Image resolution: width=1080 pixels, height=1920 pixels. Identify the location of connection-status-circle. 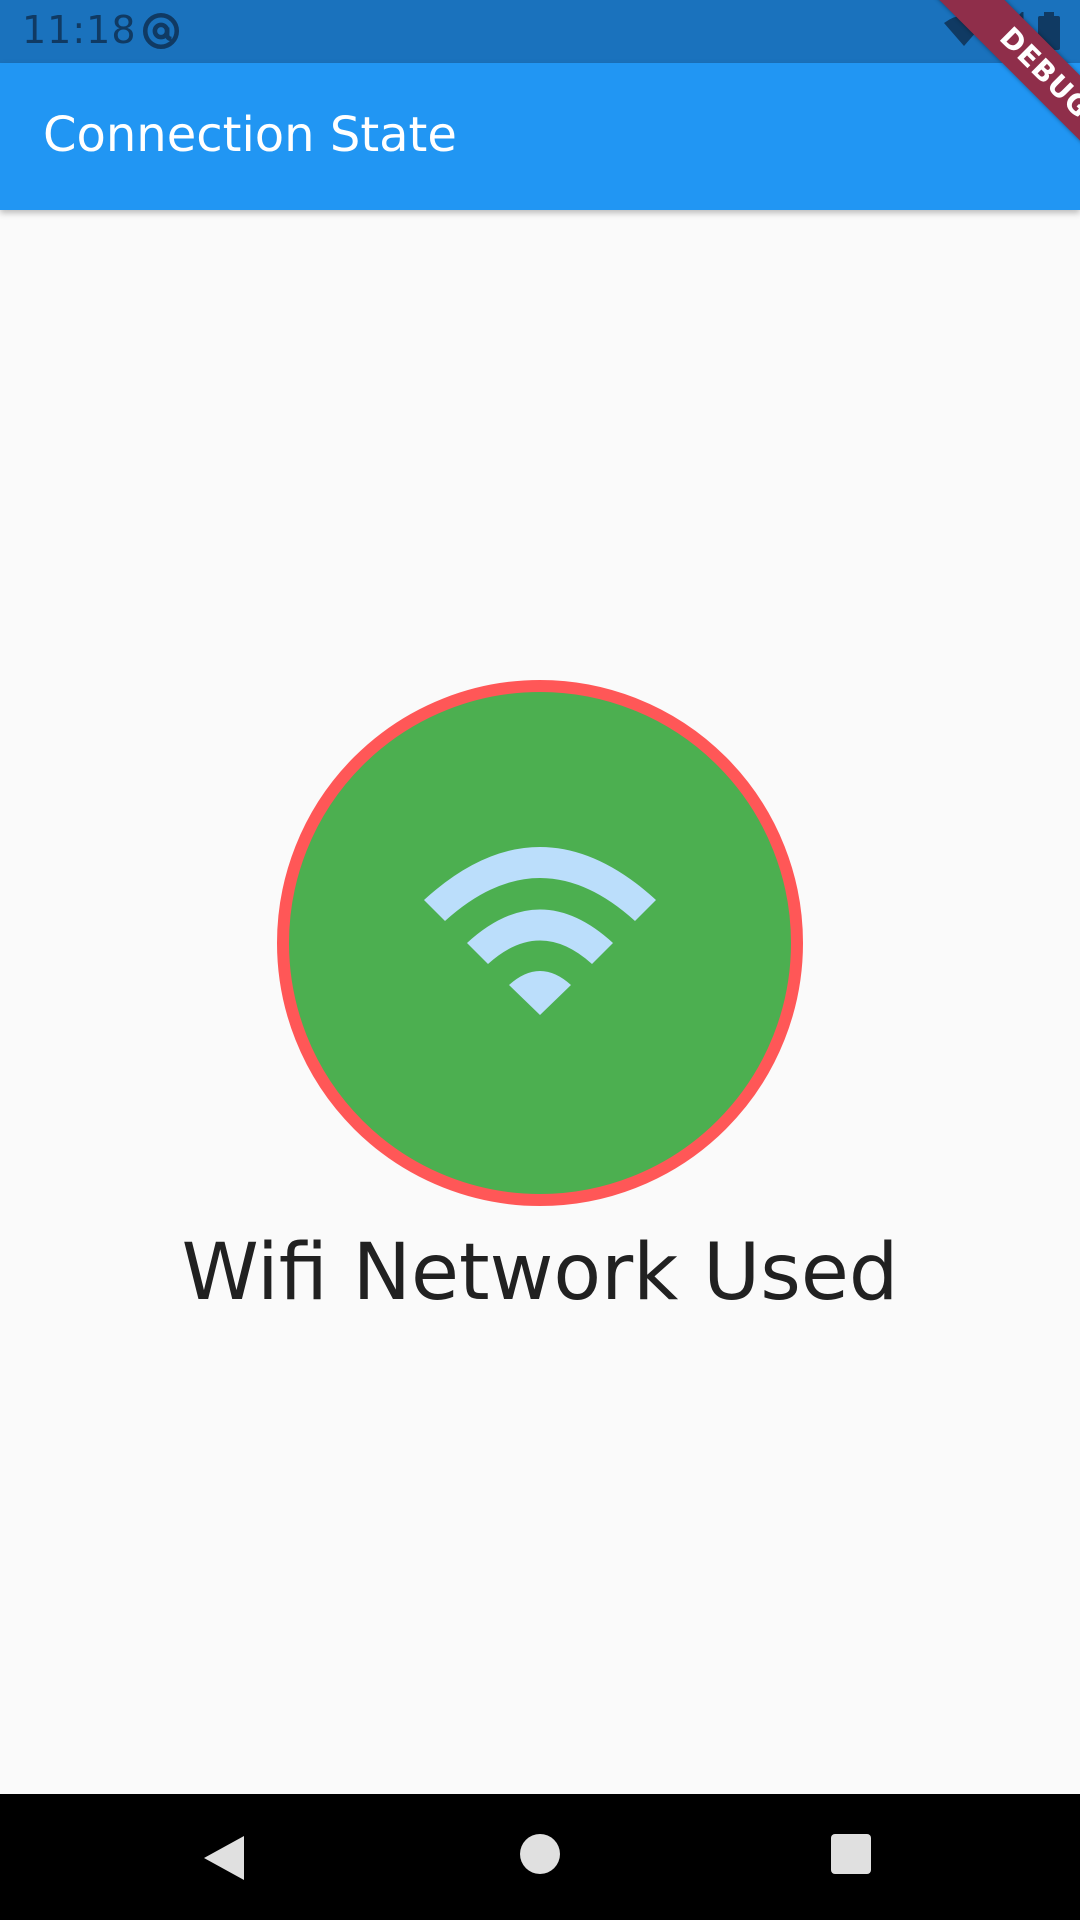
(540, 943).